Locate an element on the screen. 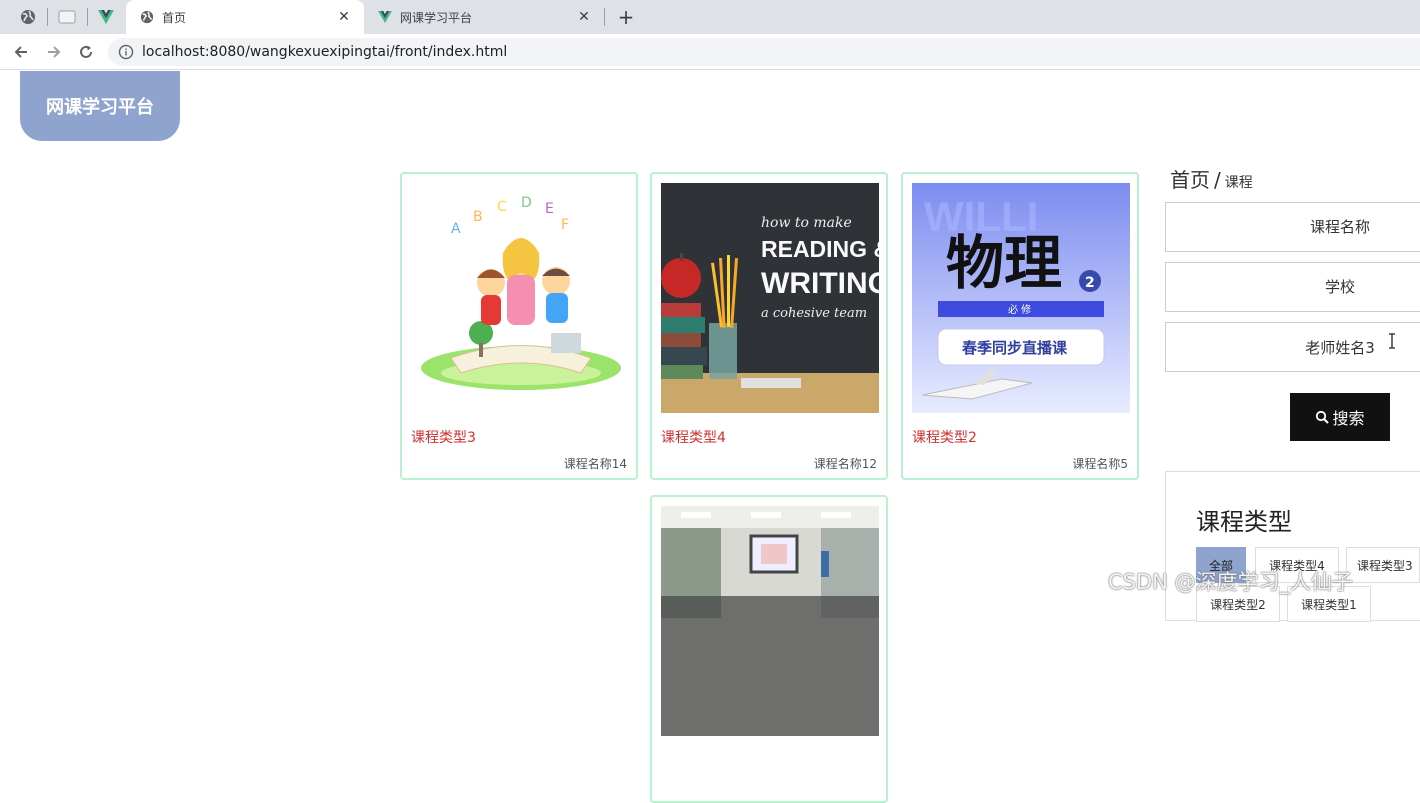 This screenshot has height=803, width=1420. course-name: 课程名称14 is located at coordinates (595, 464).